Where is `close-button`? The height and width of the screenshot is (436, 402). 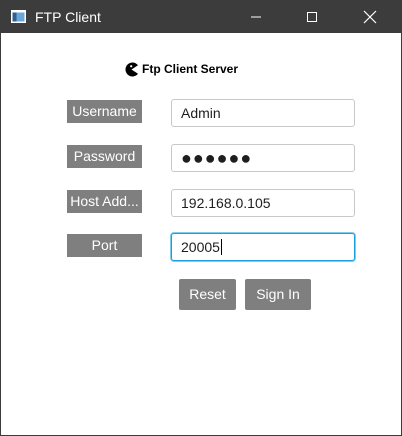 close-button is located at coordinates (370, 17).